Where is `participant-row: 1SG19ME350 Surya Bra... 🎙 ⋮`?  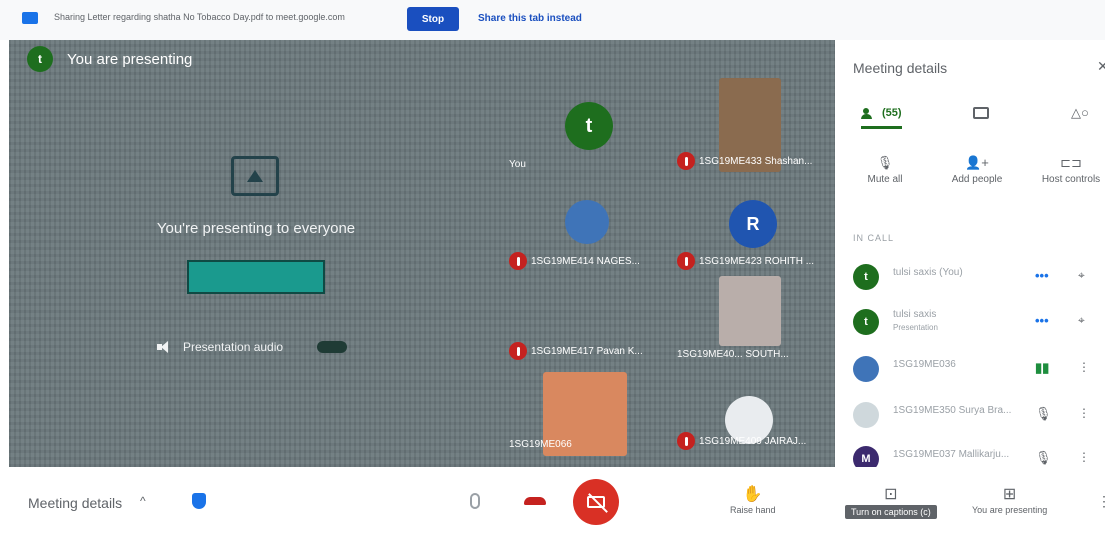 participant-row: 1SG19ME350 Surya Bra... 🎙 ⋮ is located at coordinates (970, 415).